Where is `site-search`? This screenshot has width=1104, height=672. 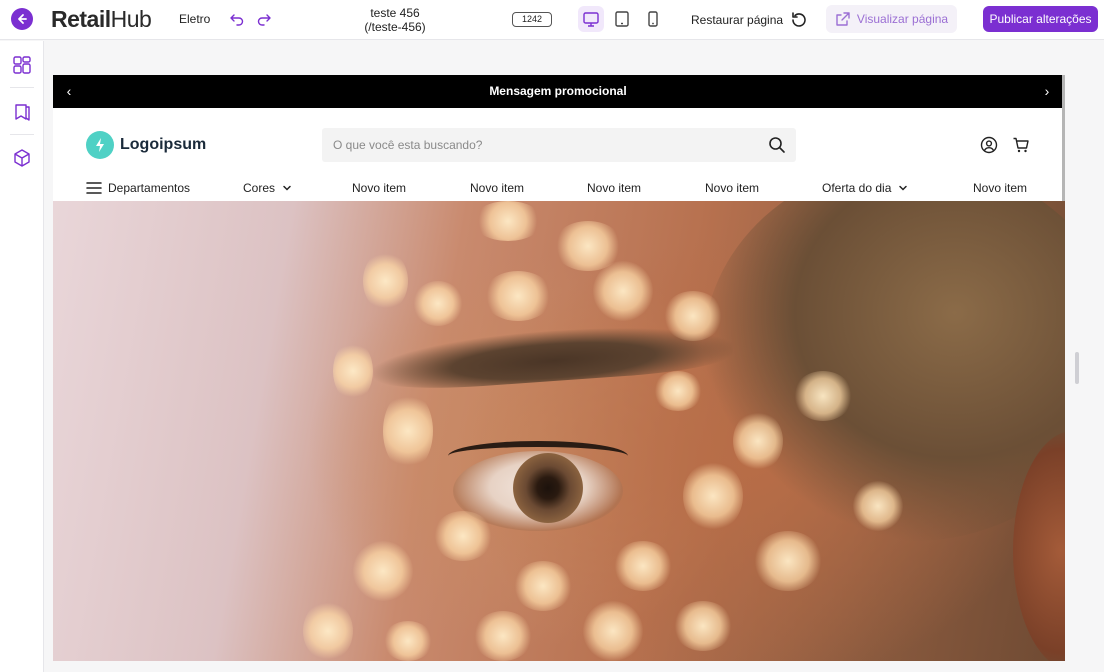
site-search is located at coordinates (559, 145).